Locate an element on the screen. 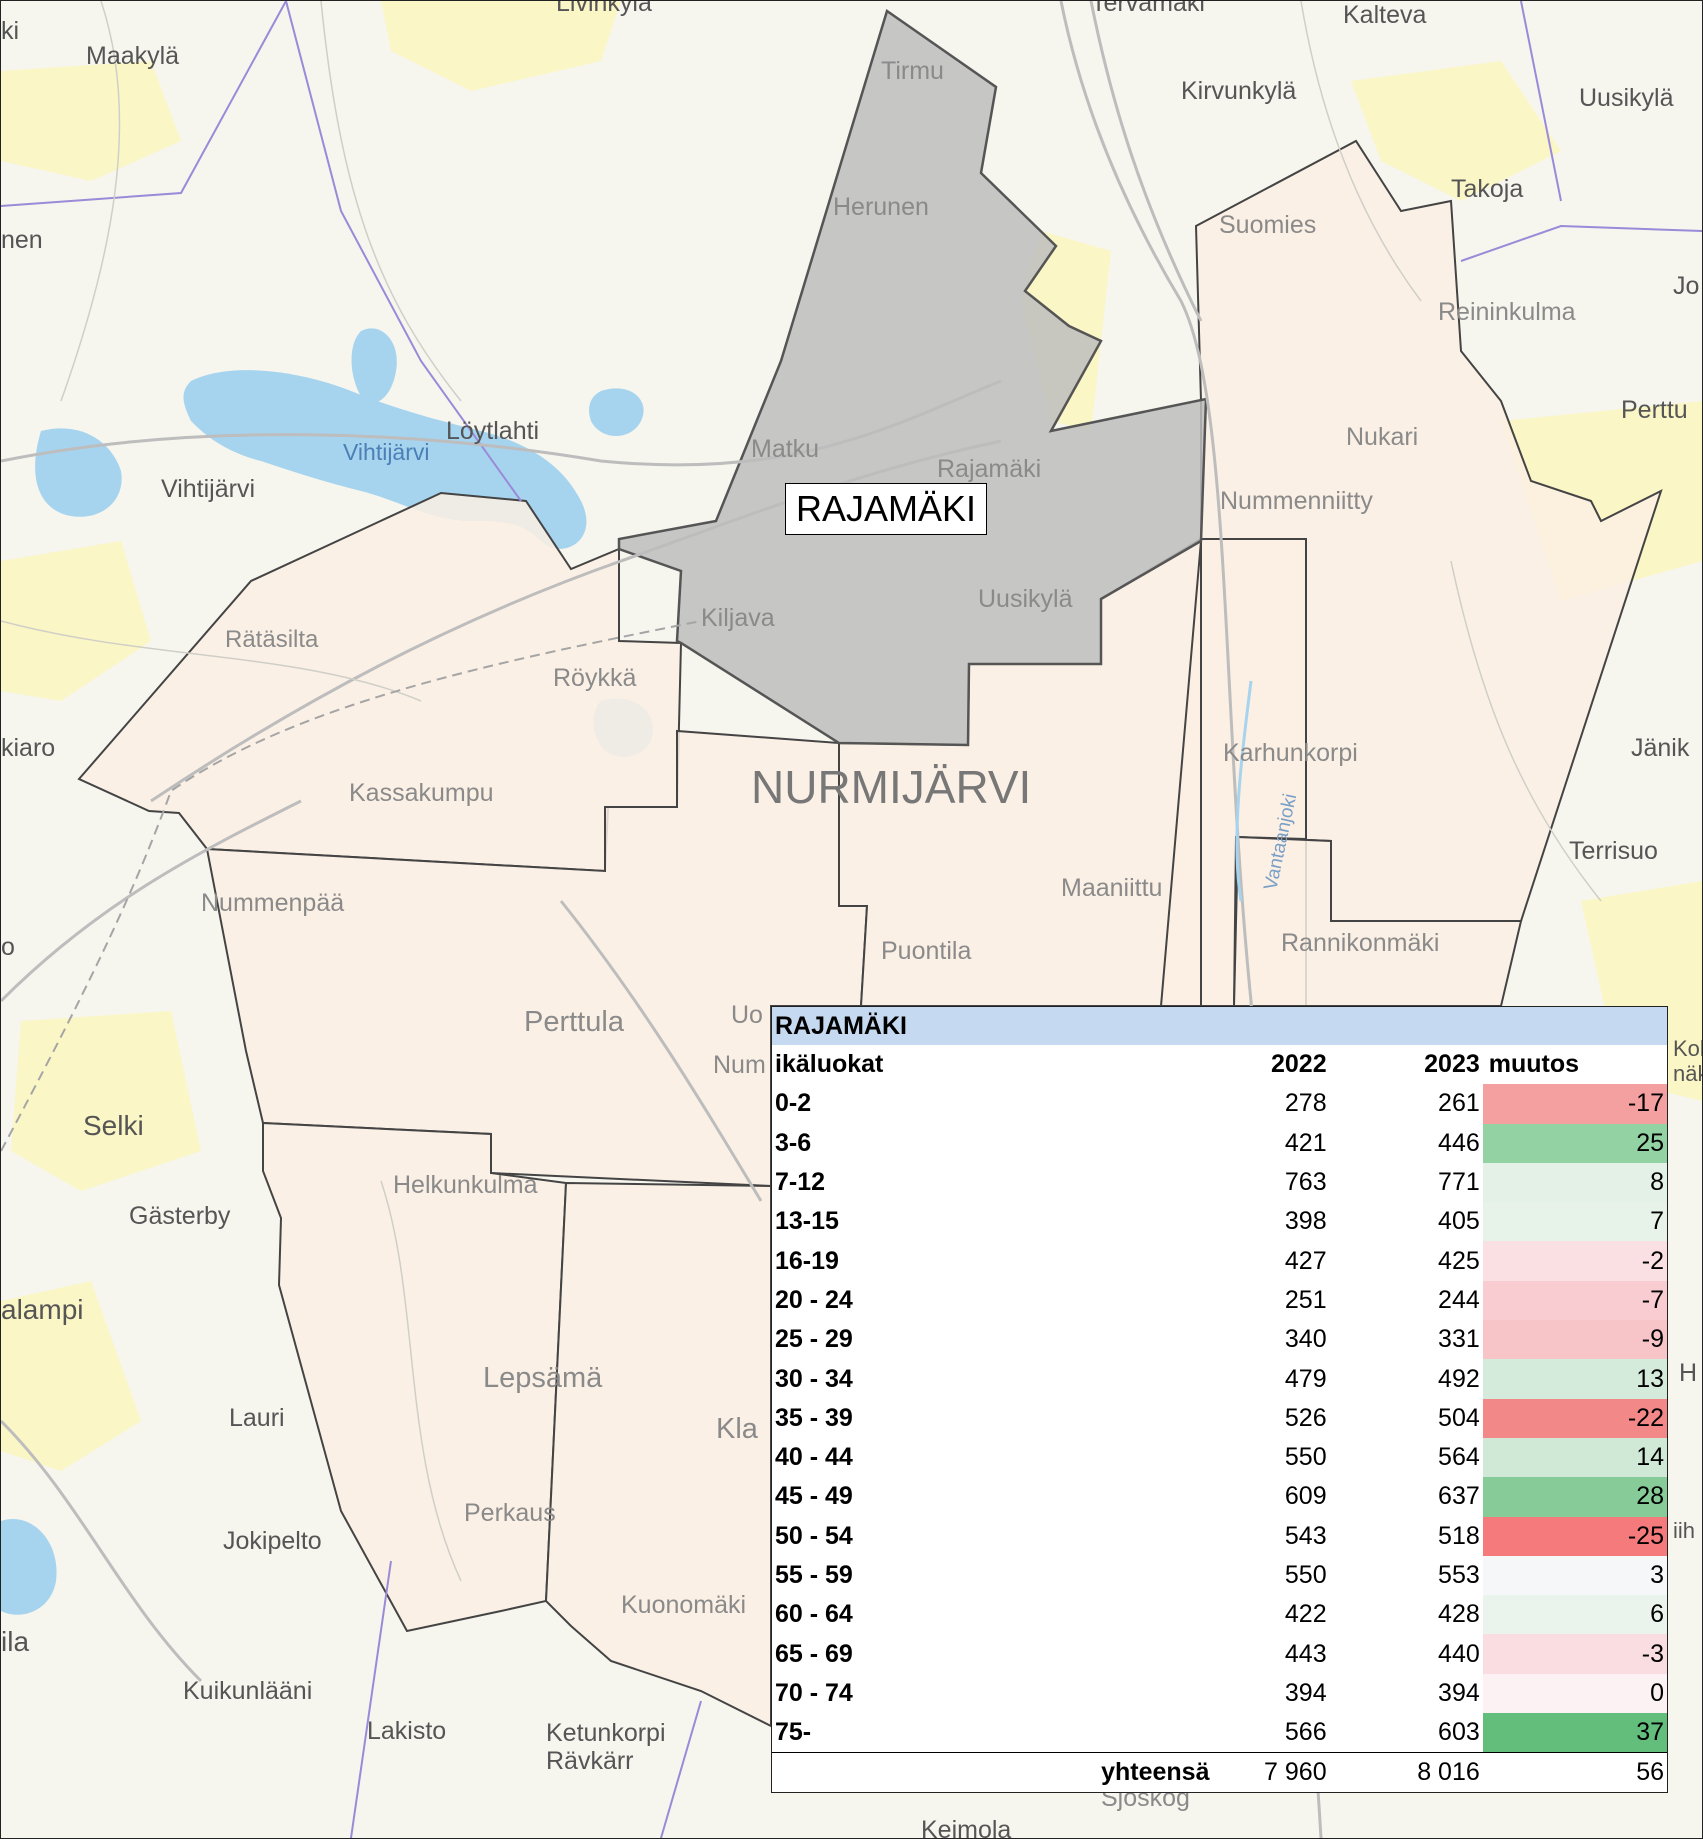  change-value: -3 is located at coordinates (1574, 1654).